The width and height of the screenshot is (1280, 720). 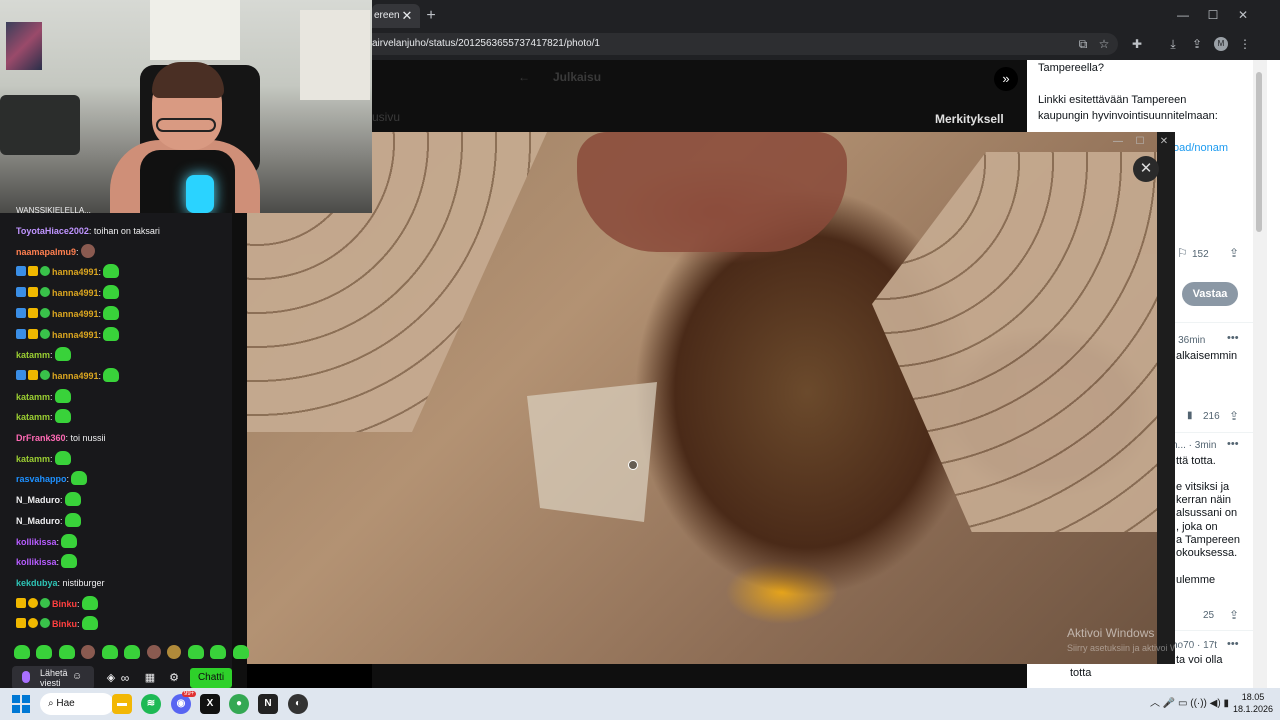 I want to click on share-post-icon: ⇪, so click(x=1234, y=253).